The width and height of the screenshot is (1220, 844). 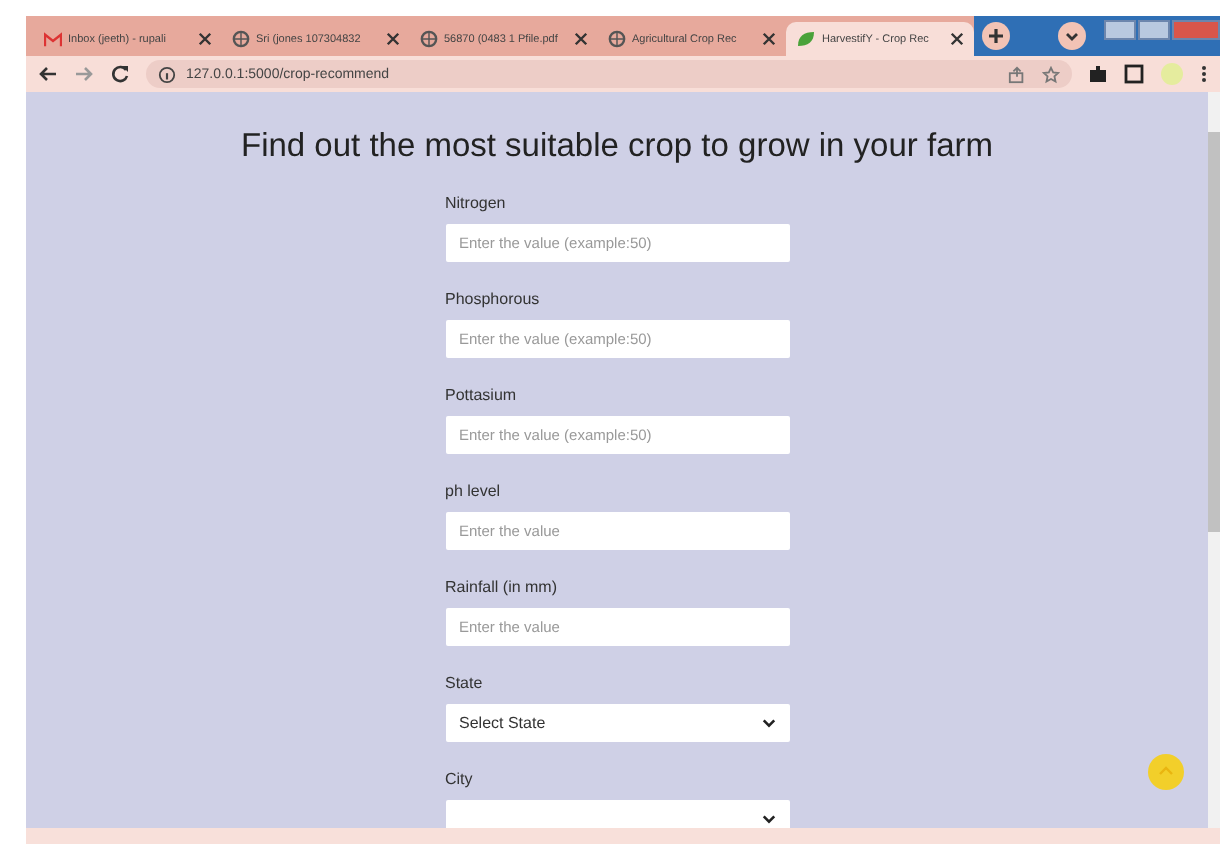 What do you see at coordinates (616, 147) in the screenshot?
I see `page-heading: Find out the most suitable crop to grow in your farm` at bounding box center [616, 147].